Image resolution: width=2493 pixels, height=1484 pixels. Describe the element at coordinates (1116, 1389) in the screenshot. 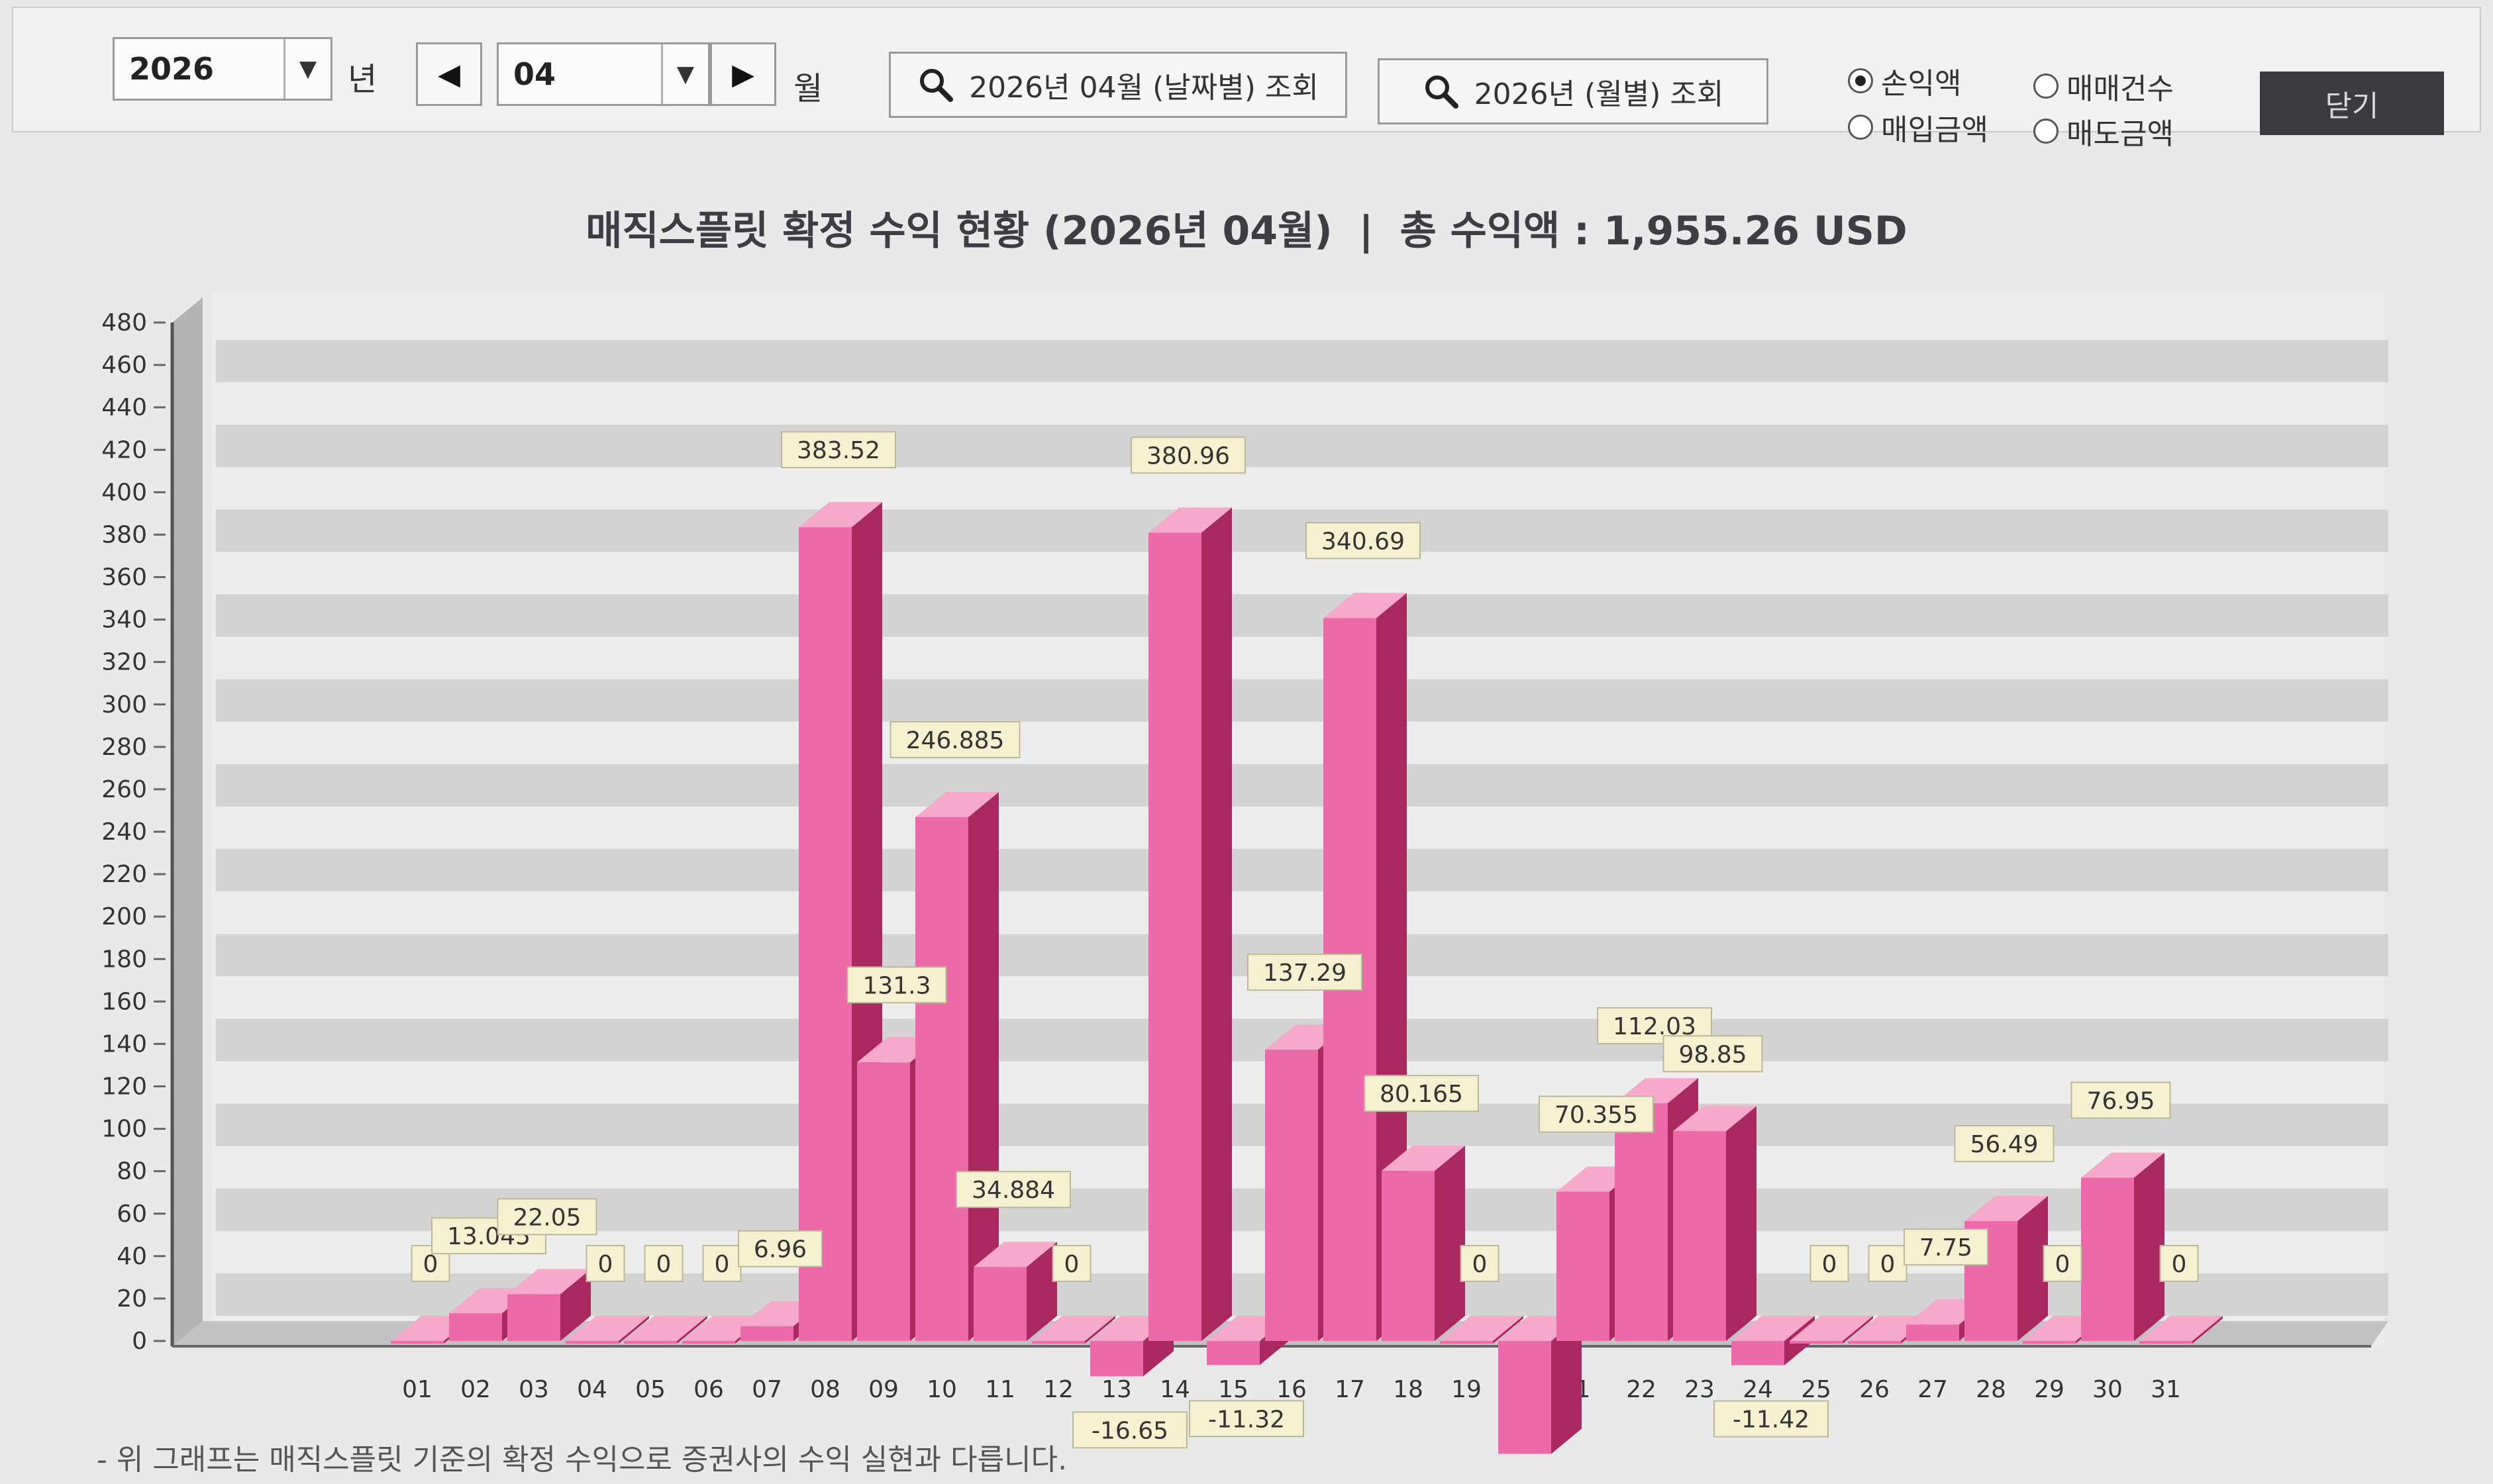

I see `x-tick-label: 13` at that location.